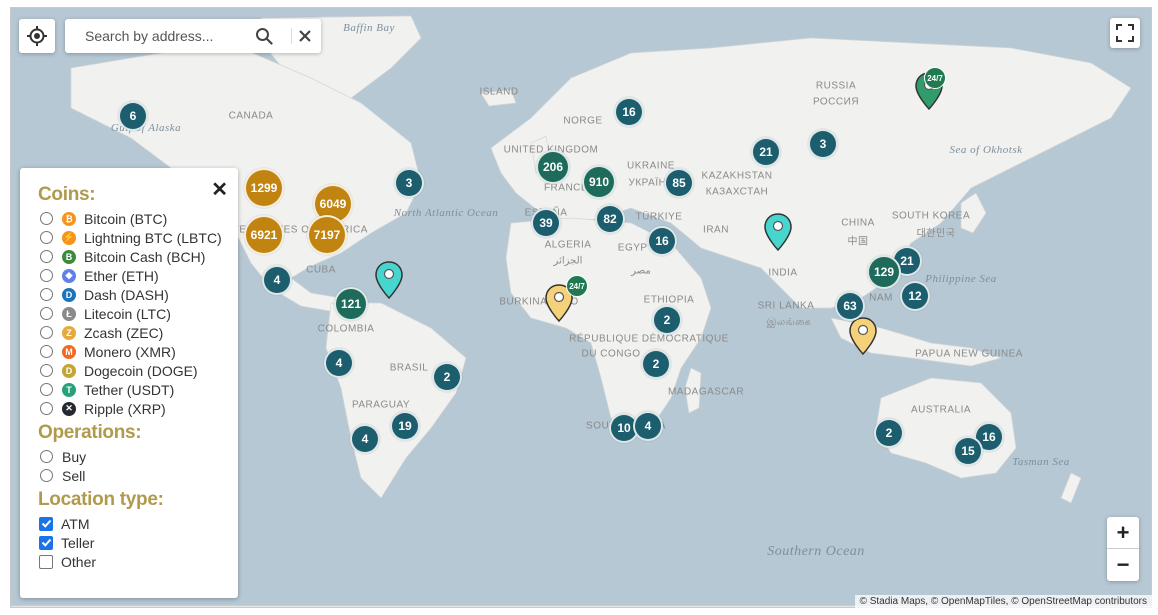 The height and width of the screenshot is (615, 1158). I want to click on map-label: SRI LANKA, so click(786, 306).